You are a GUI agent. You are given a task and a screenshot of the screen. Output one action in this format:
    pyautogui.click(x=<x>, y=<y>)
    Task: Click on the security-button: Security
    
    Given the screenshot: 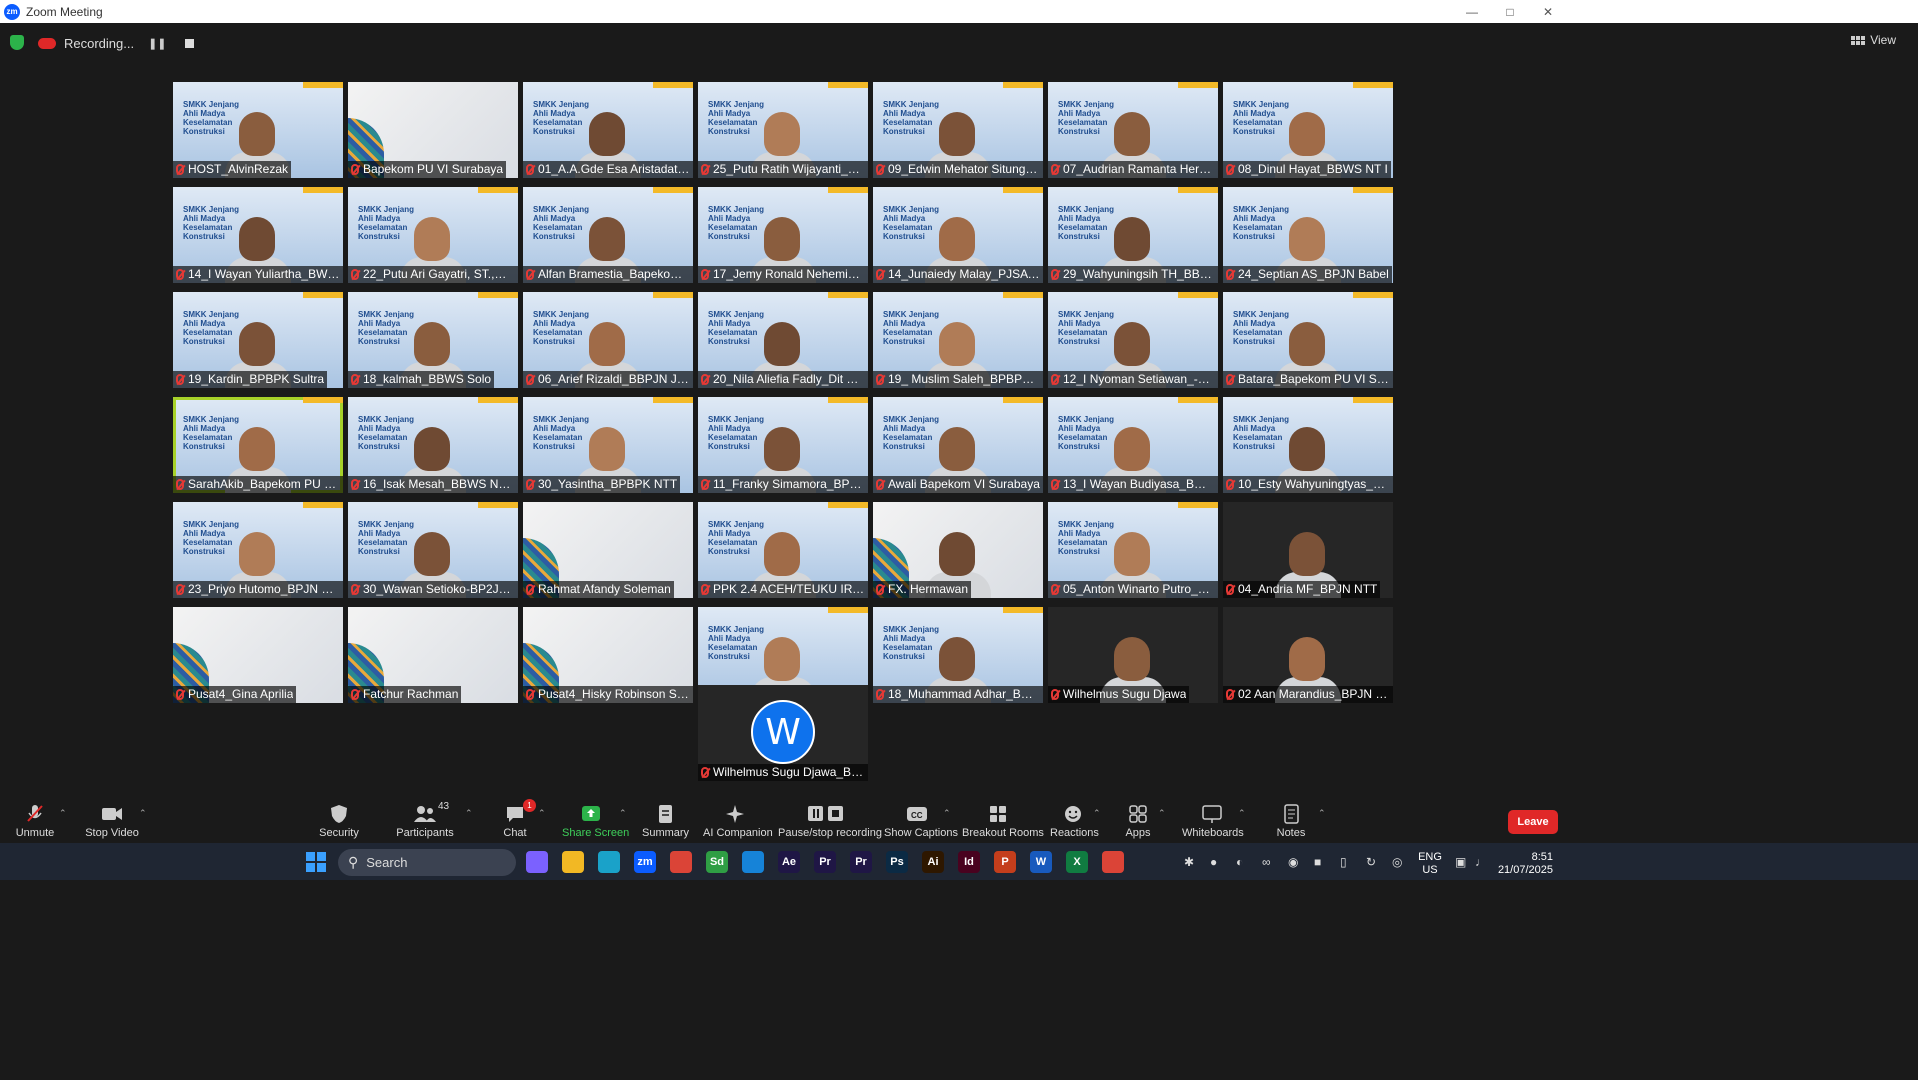 What is the action you would take?
    pyautogui.click(x=339, y=821)
    